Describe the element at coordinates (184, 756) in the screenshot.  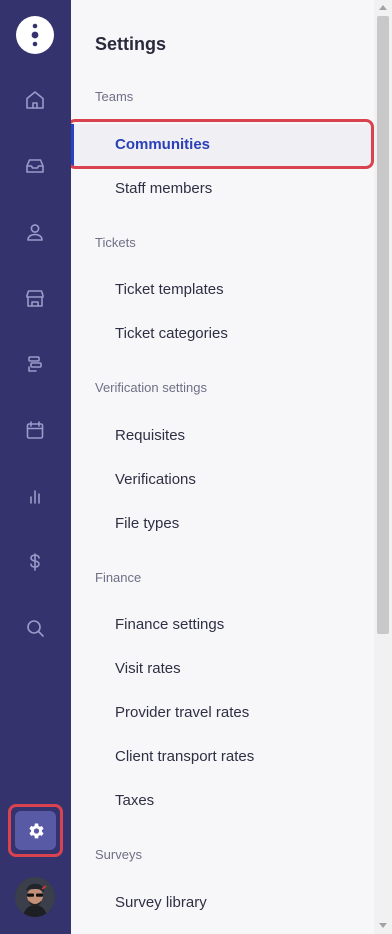
I see `nav-item-client-transport-rates: Client transport rates` at that location.